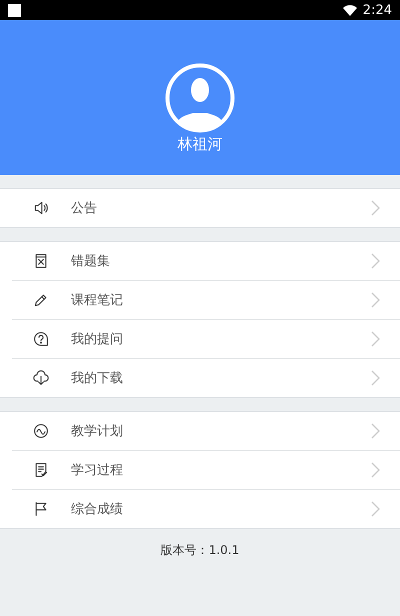 The width and height of the screenshot is (400, 616). I want to click on menu-item: 学习过程, so click(206, 469).